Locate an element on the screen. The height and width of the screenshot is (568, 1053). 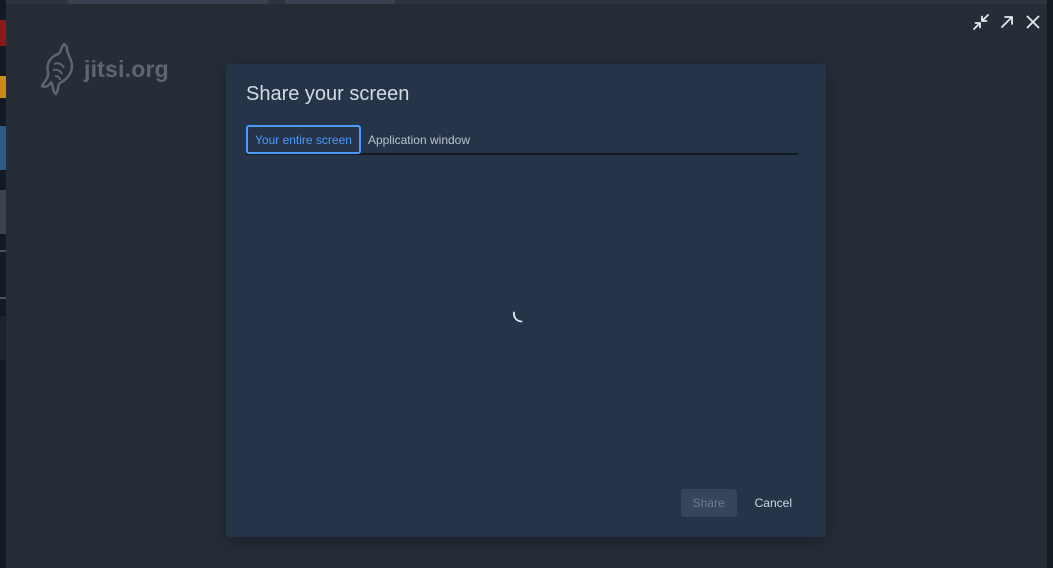
dialog-title: Share your screen is located at coordinates (328, 94).